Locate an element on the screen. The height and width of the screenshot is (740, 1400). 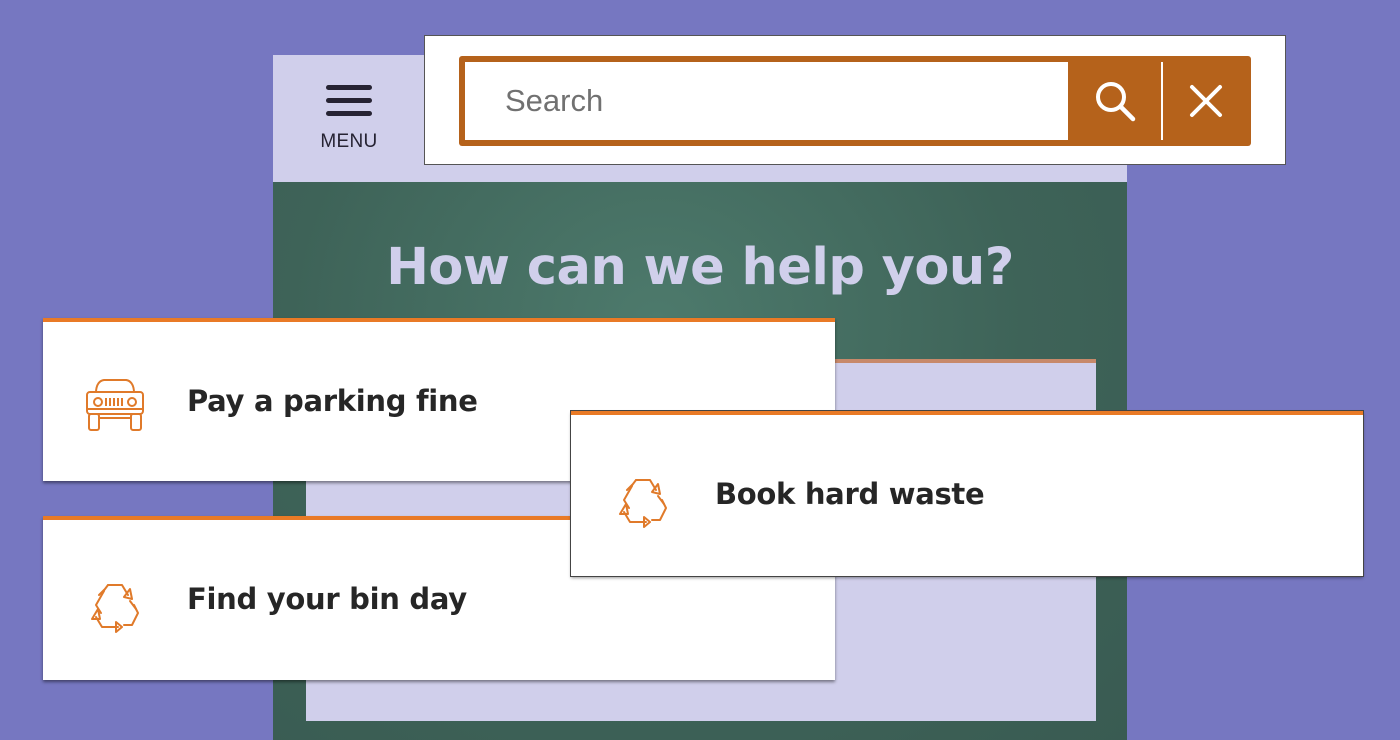
quick-link-label: Find your bin day is located at coordinates (327, 599).